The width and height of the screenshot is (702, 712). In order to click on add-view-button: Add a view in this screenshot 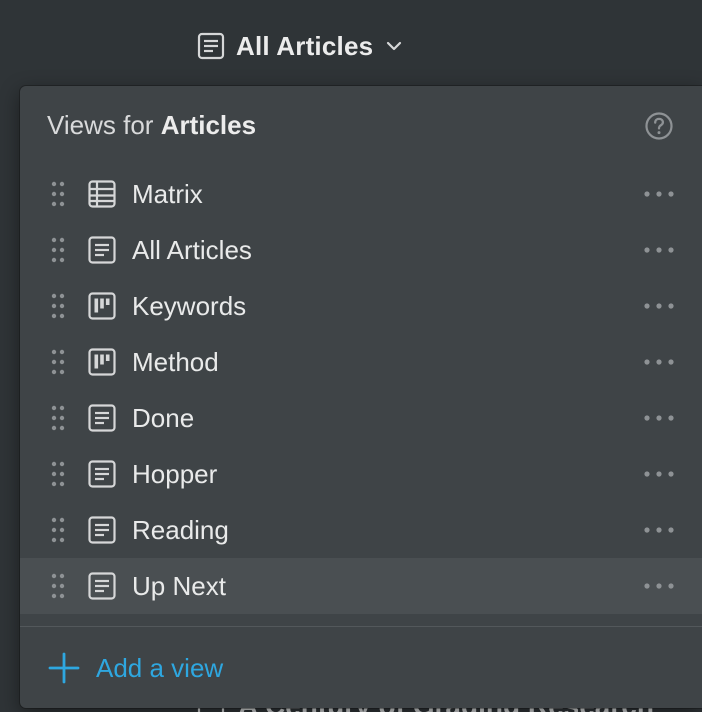, I will do `click(361, 668)`.